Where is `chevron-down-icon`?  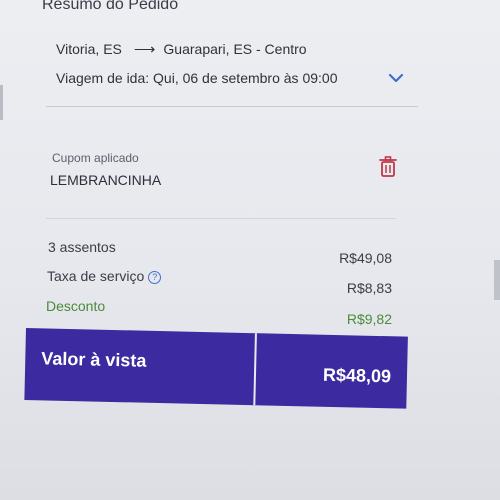
chevron-down-icon is located at coordinates (396, 78).